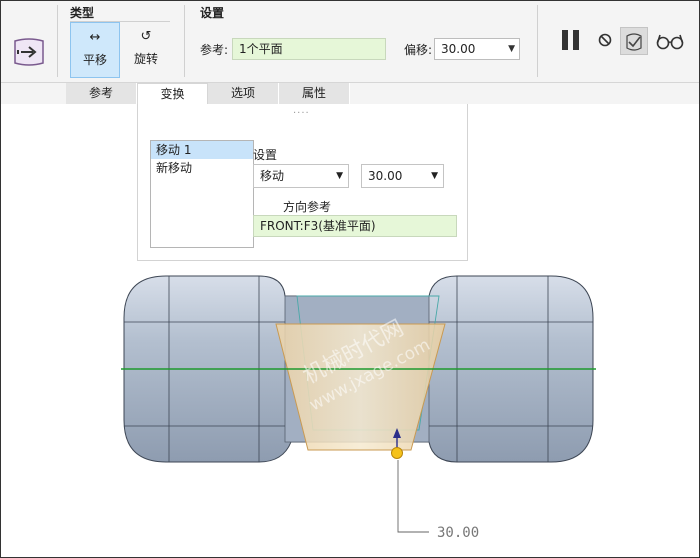  What do you see at coordinates (314, 93) in the screenshot?
I see `tab-properties: 属性` at bounding box center [314, 93].